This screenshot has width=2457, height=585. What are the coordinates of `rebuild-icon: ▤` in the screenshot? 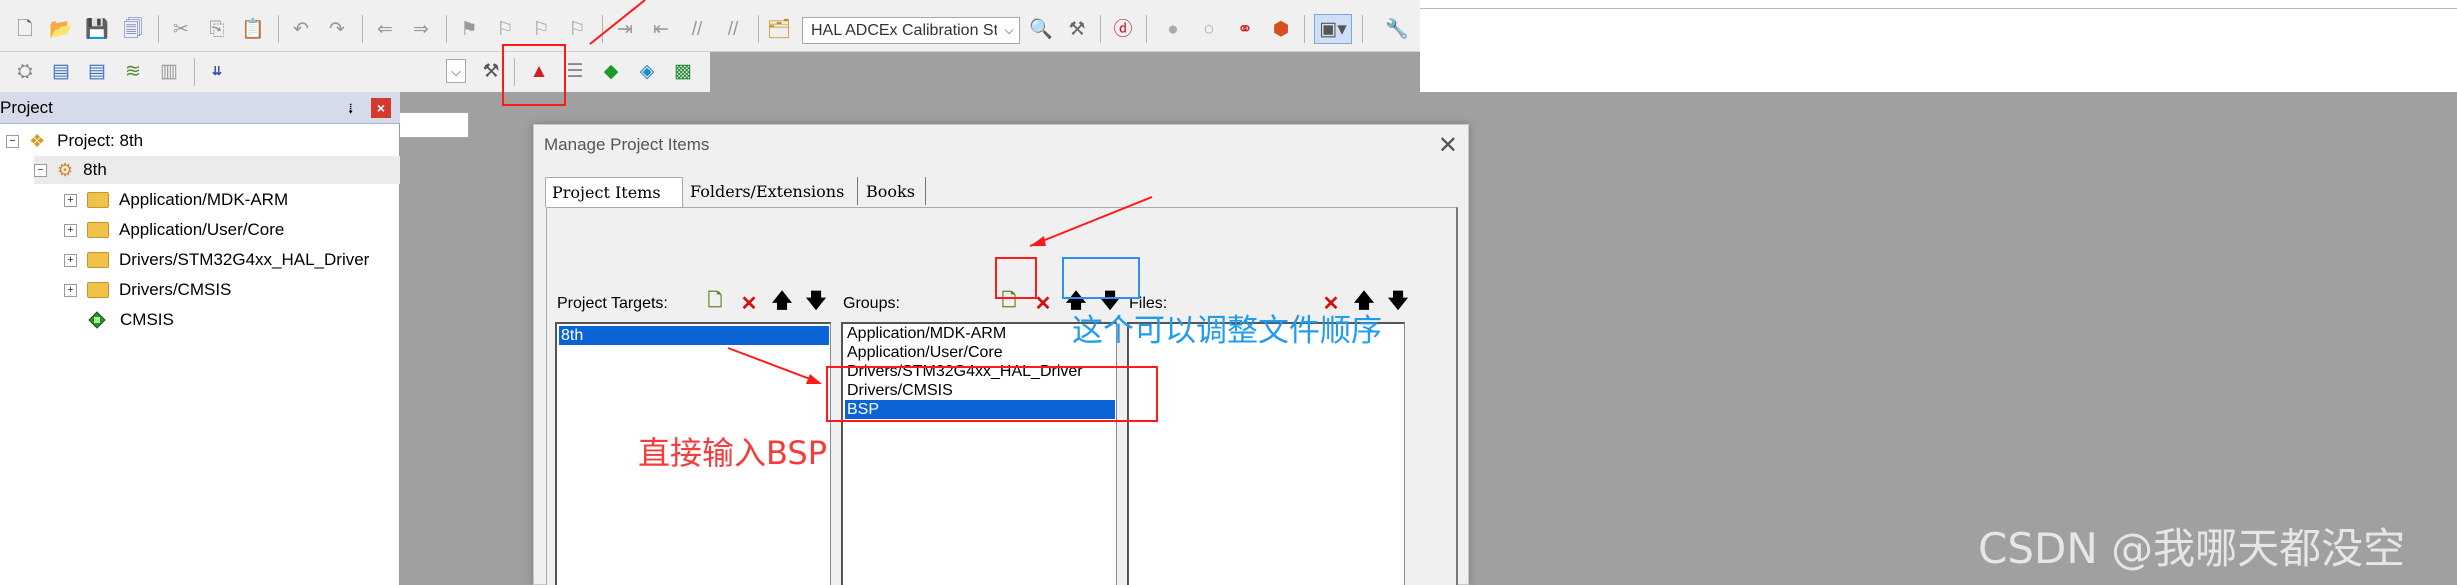 It's located at (97, 71).